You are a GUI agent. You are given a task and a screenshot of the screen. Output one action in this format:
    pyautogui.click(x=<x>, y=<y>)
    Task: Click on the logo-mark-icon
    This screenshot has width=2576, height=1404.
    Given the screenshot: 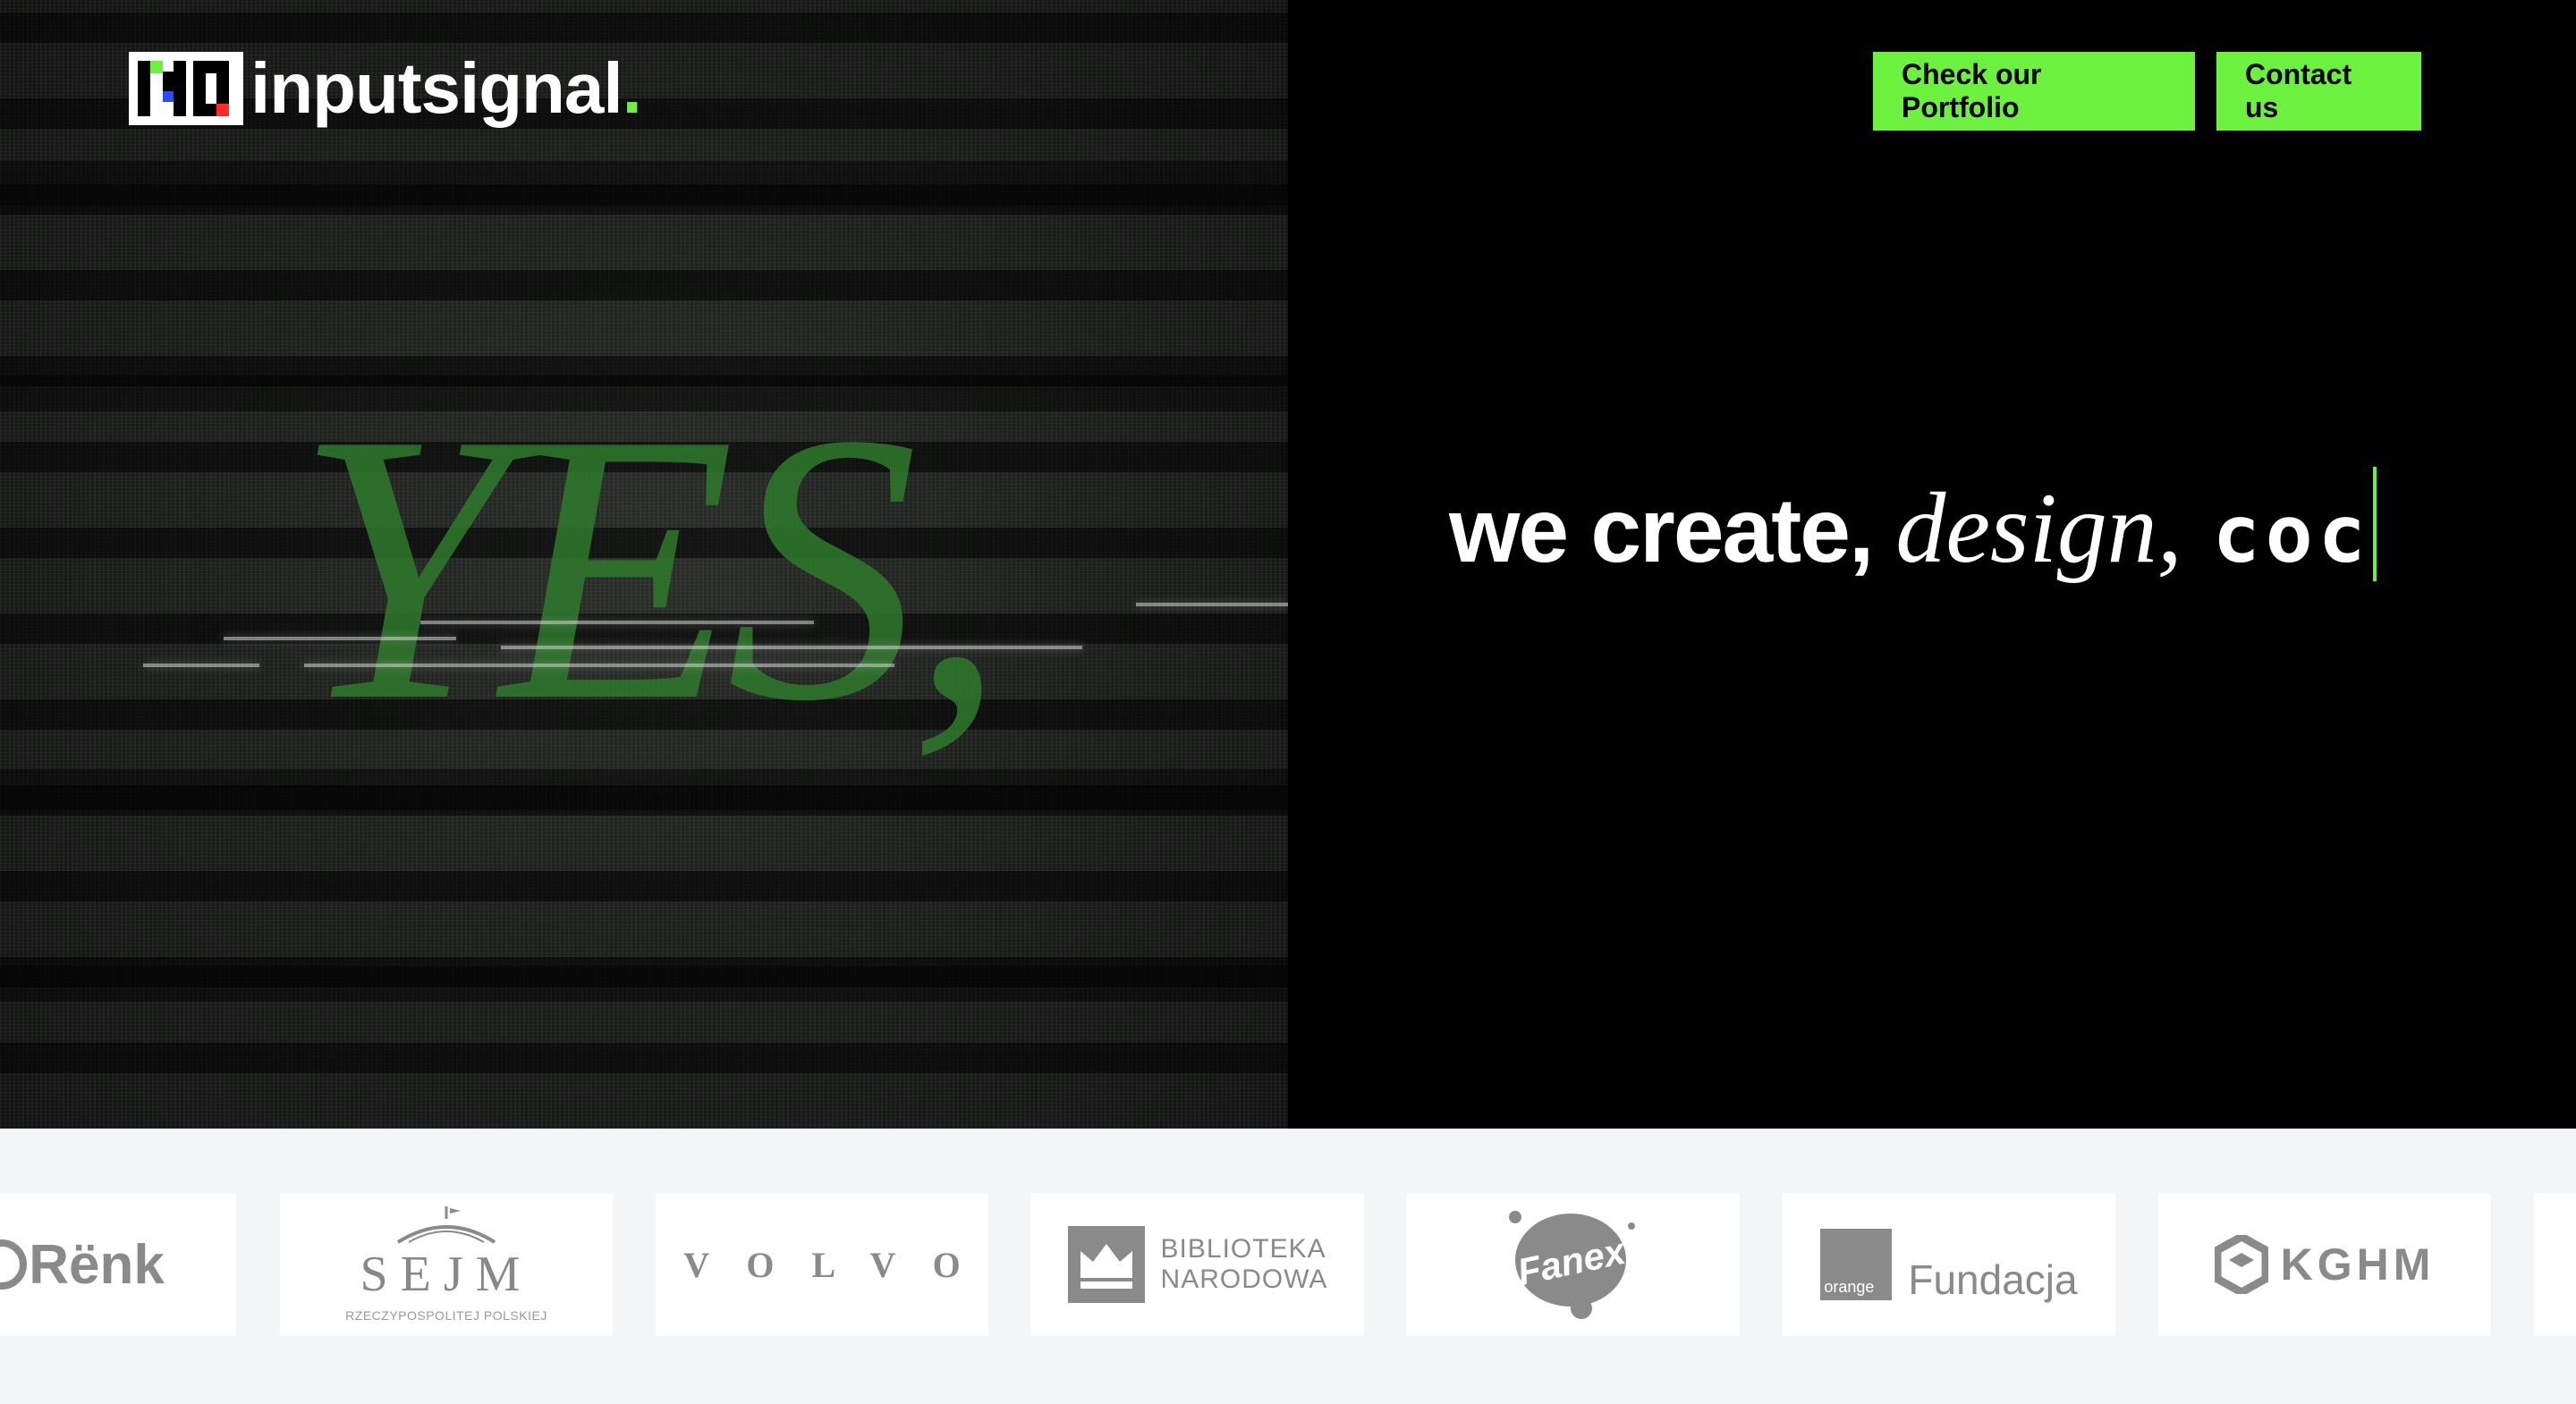 What is the action you would take?
    pyautogui.click(x=186, y=88)
    